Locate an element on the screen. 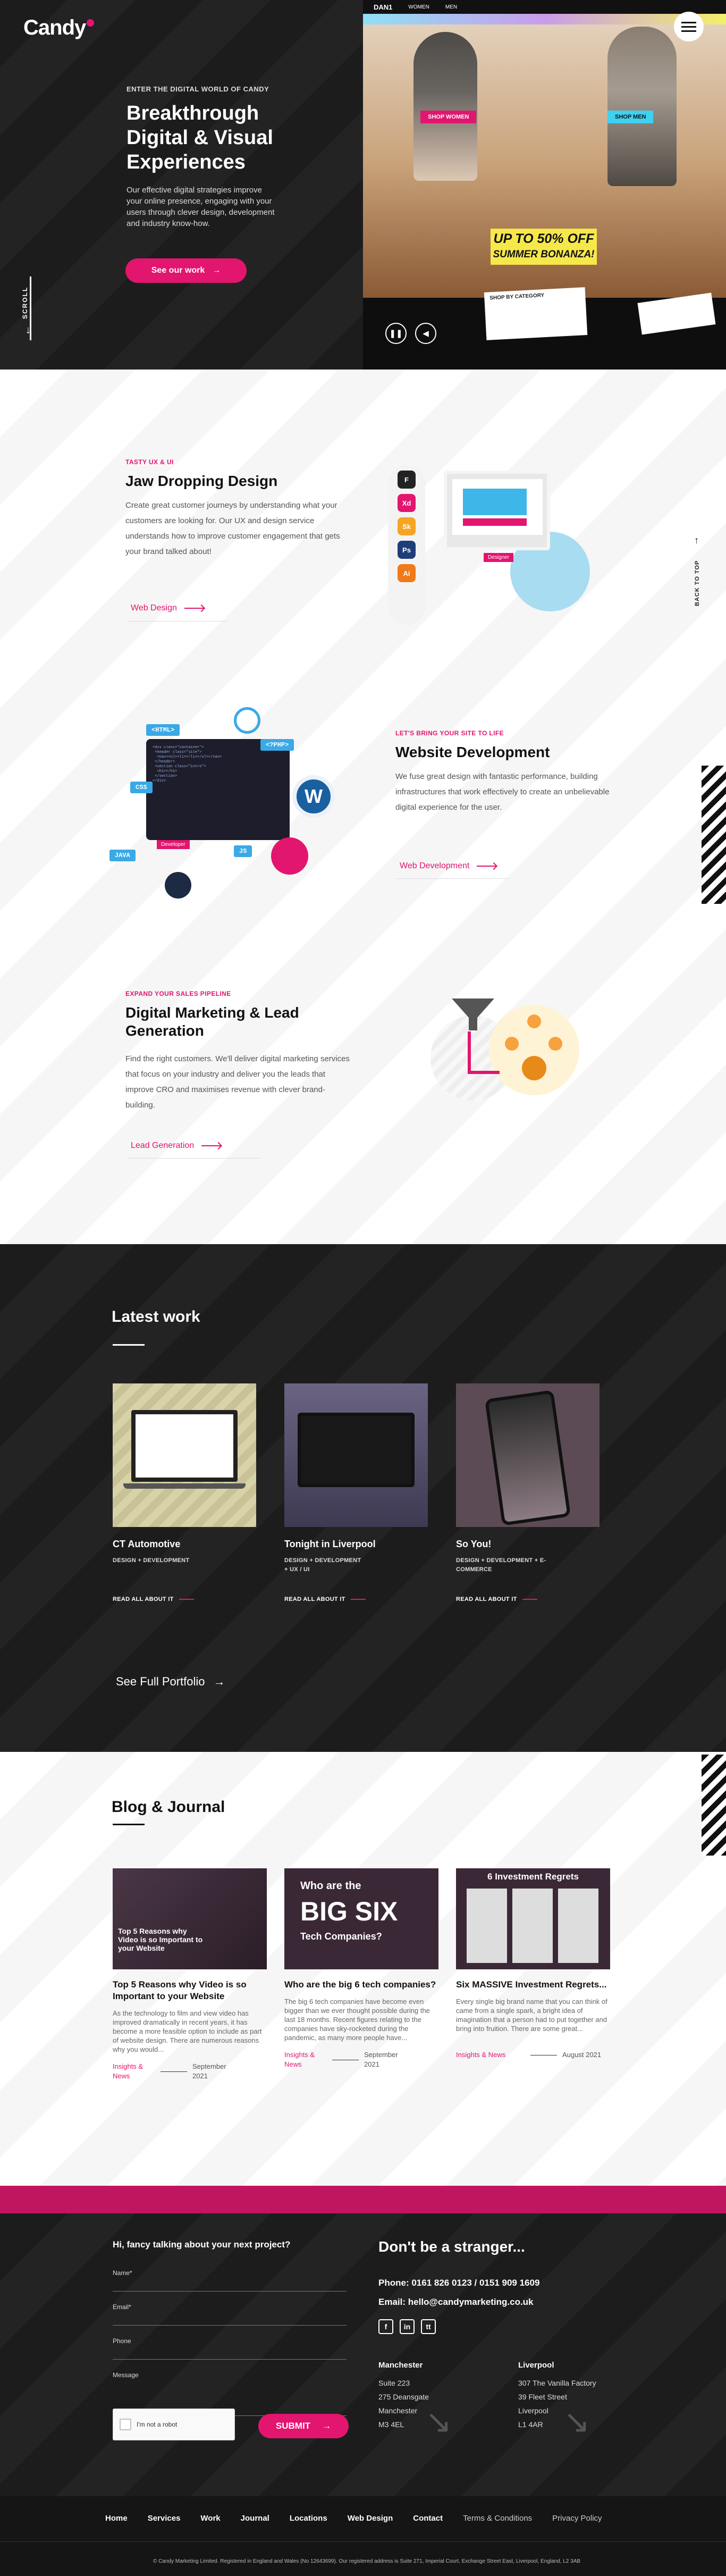  thumbnail-text: 6 Investment Regrets is located at coordinates (533, 1877).